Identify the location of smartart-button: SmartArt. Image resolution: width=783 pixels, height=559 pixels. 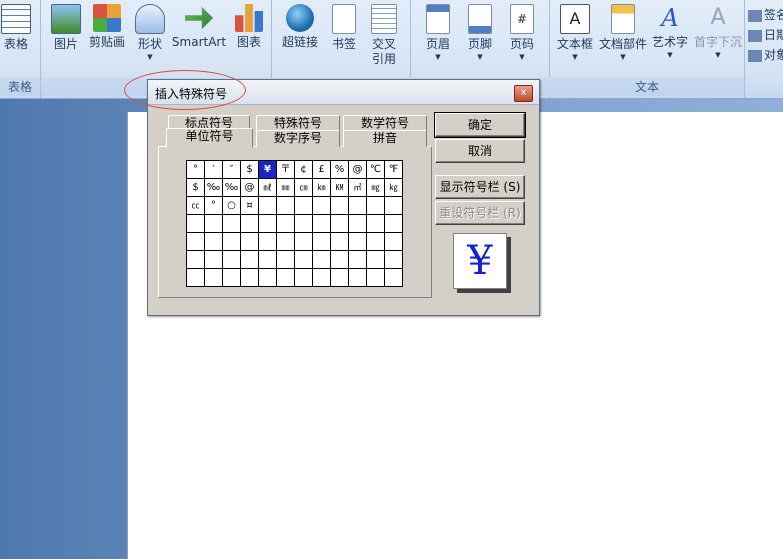
(199, 27).